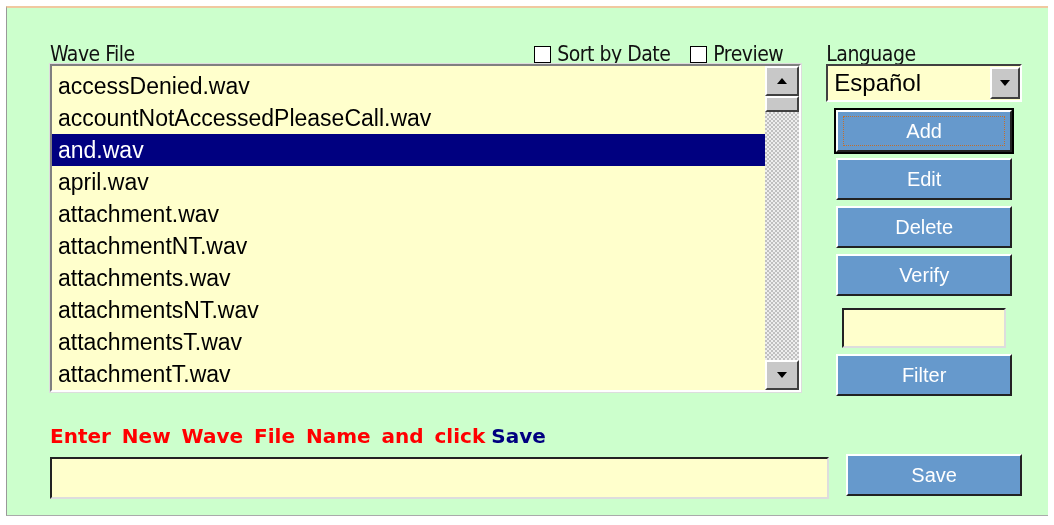 The height and width of the screenshot is (525, 1054). What do you see at coordinates (748, 54) in the screenshot?
I see `option-label: Preview` at bounding box center [748, 54].